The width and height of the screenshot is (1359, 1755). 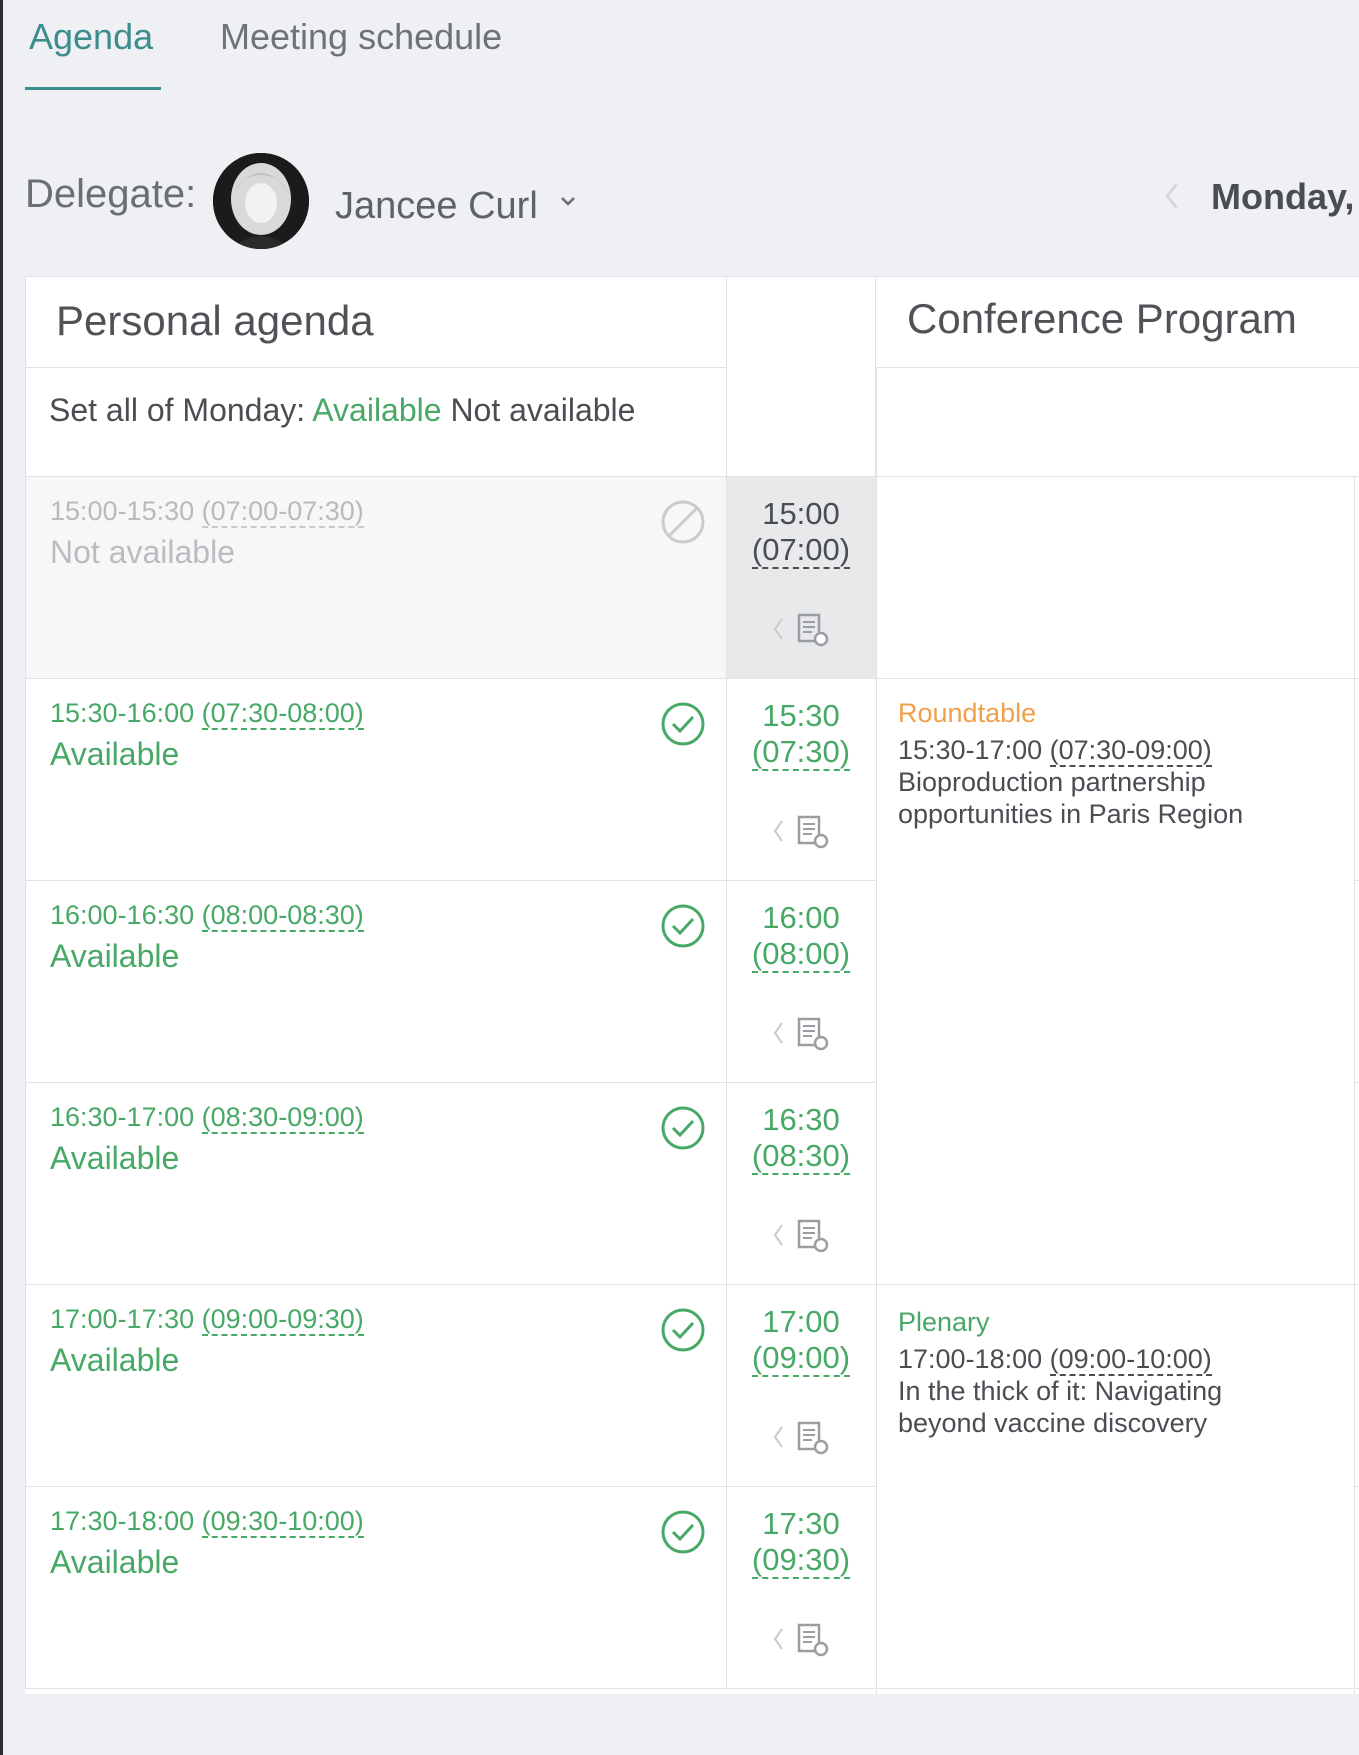 I want to click on tab-meeting-schedule: Meeting schedule, so click(x=361, y=37).